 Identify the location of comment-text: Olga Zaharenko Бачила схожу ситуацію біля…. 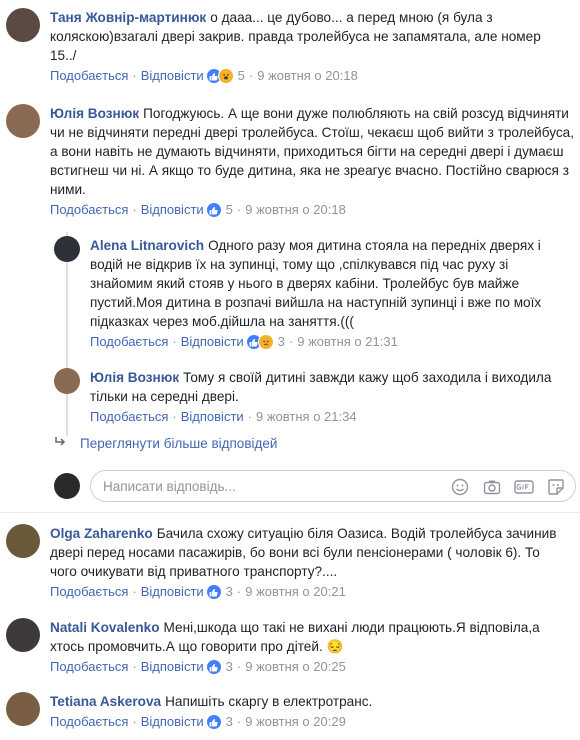
(310, 552).